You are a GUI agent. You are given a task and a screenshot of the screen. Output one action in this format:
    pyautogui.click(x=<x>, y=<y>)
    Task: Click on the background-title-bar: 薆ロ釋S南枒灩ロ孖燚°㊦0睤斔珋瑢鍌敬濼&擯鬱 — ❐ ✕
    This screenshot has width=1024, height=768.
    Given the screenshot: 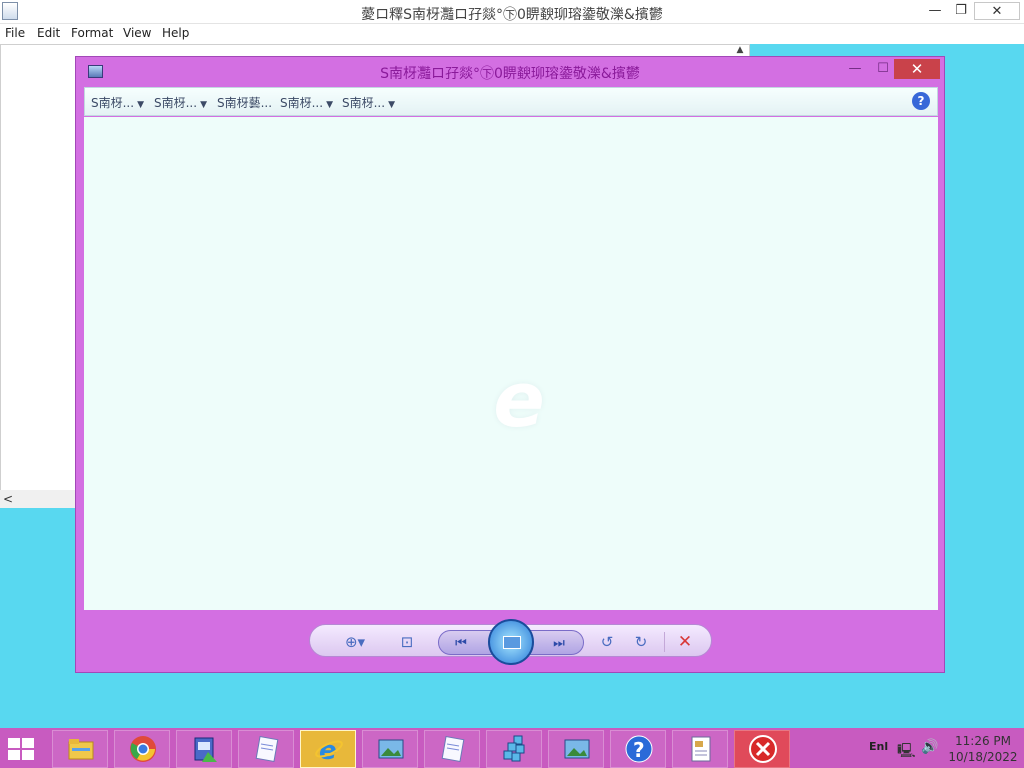 What is the action you would take?
    pyautogui.click(x=512, y=12)
    